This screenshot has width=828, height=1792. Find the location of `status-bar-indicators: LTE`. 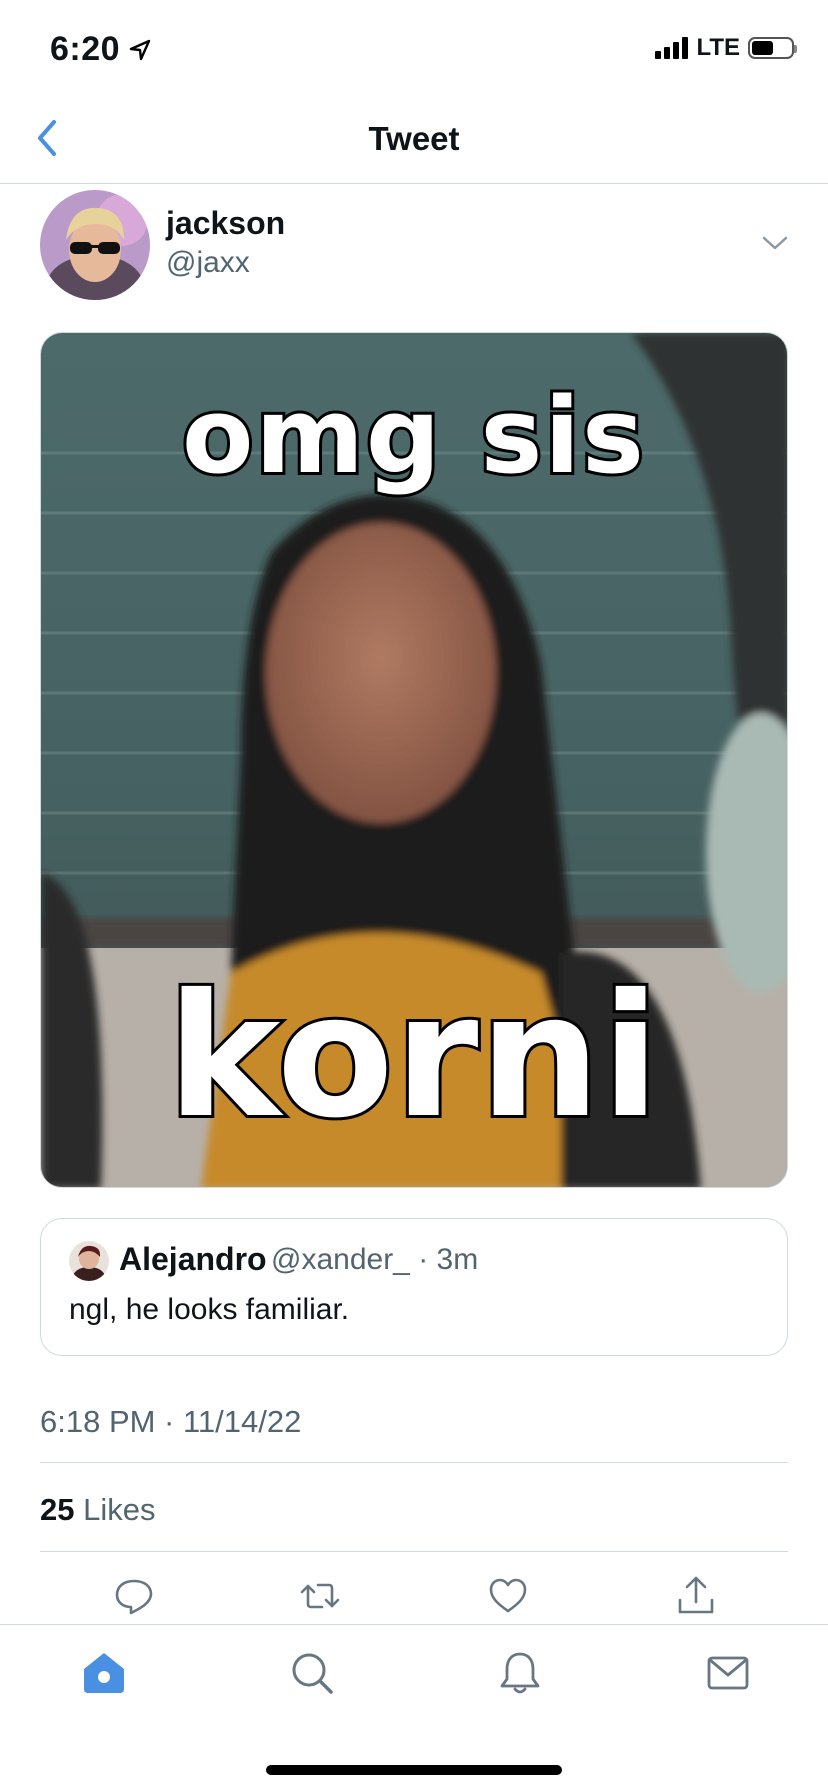

status-bar-indicators: LTE is located at coordinates (726, 48).